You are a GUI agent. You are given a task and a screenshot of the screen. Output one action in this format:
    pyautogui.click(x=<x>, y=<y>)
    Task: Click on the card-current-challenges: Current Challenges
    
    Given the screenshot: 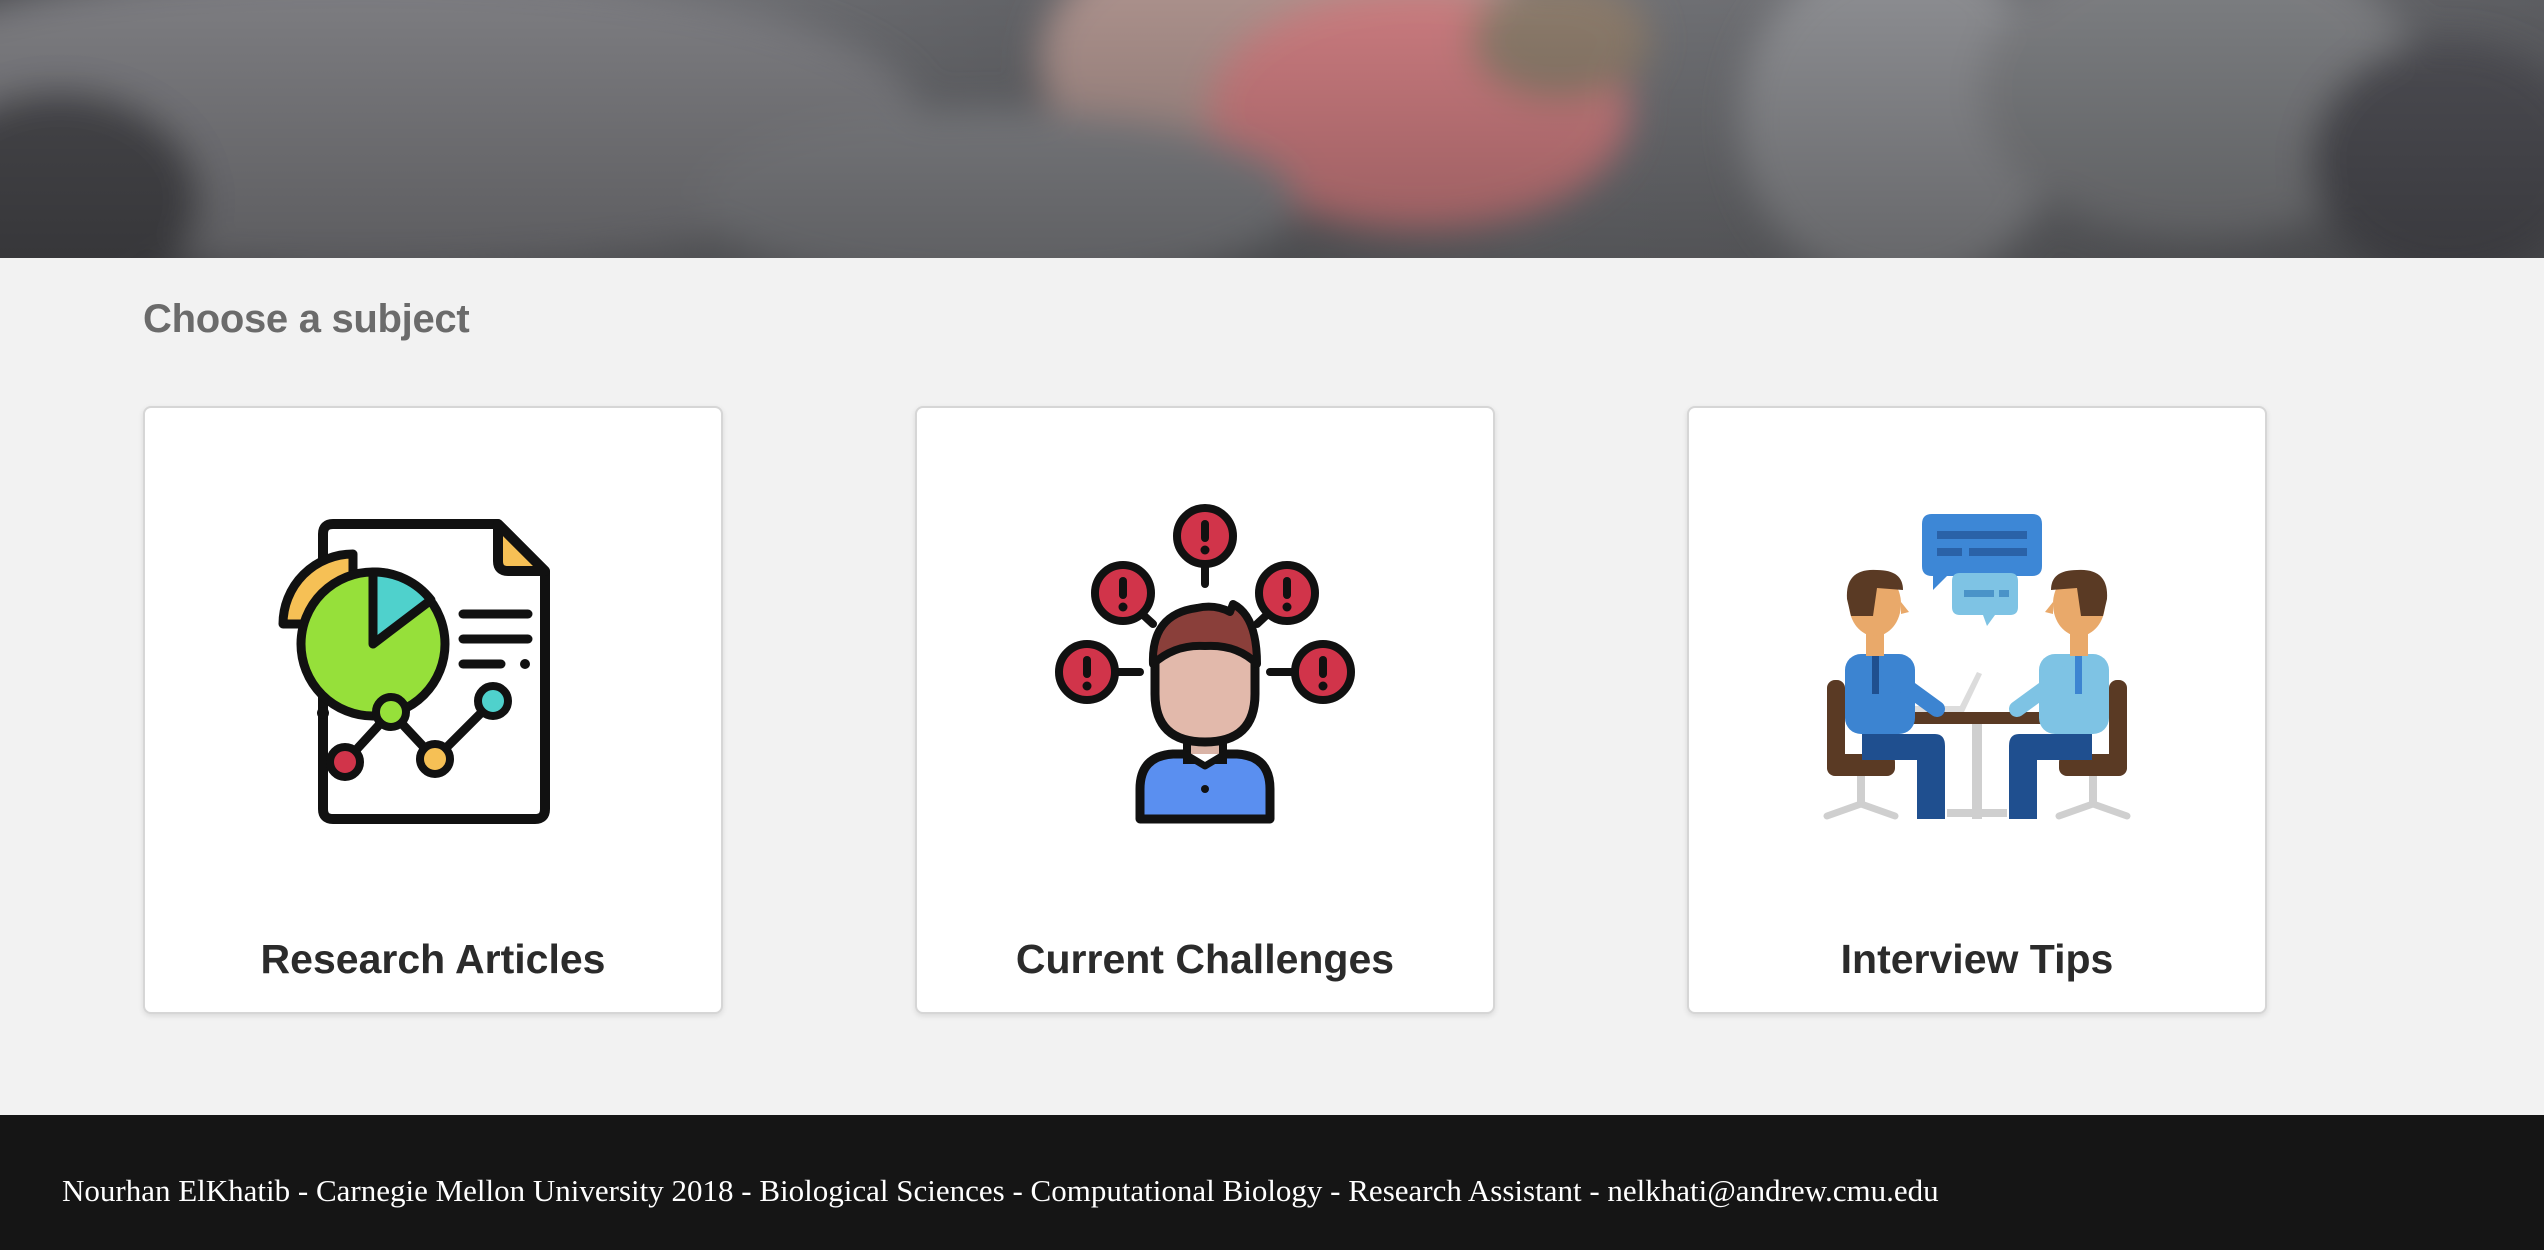 What is the action you would take?
    pyautogui.click(x=1205, y=710)
    